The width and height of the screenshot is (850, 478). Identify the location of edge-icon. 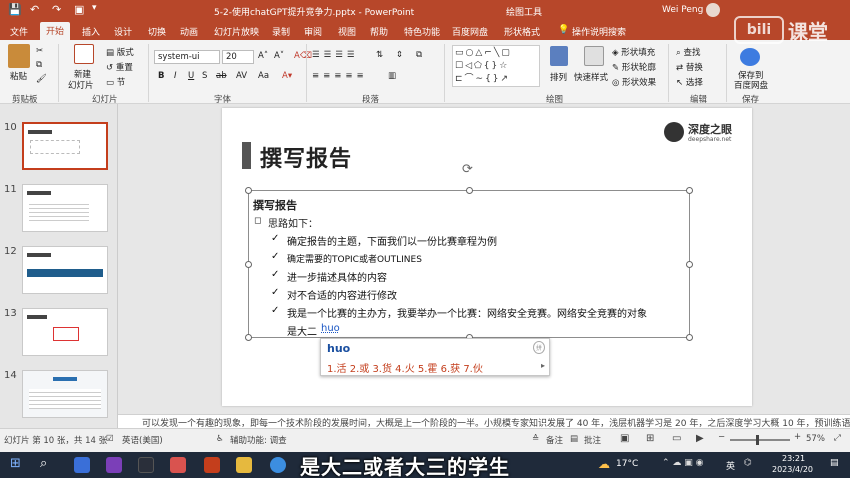
(278, 465).